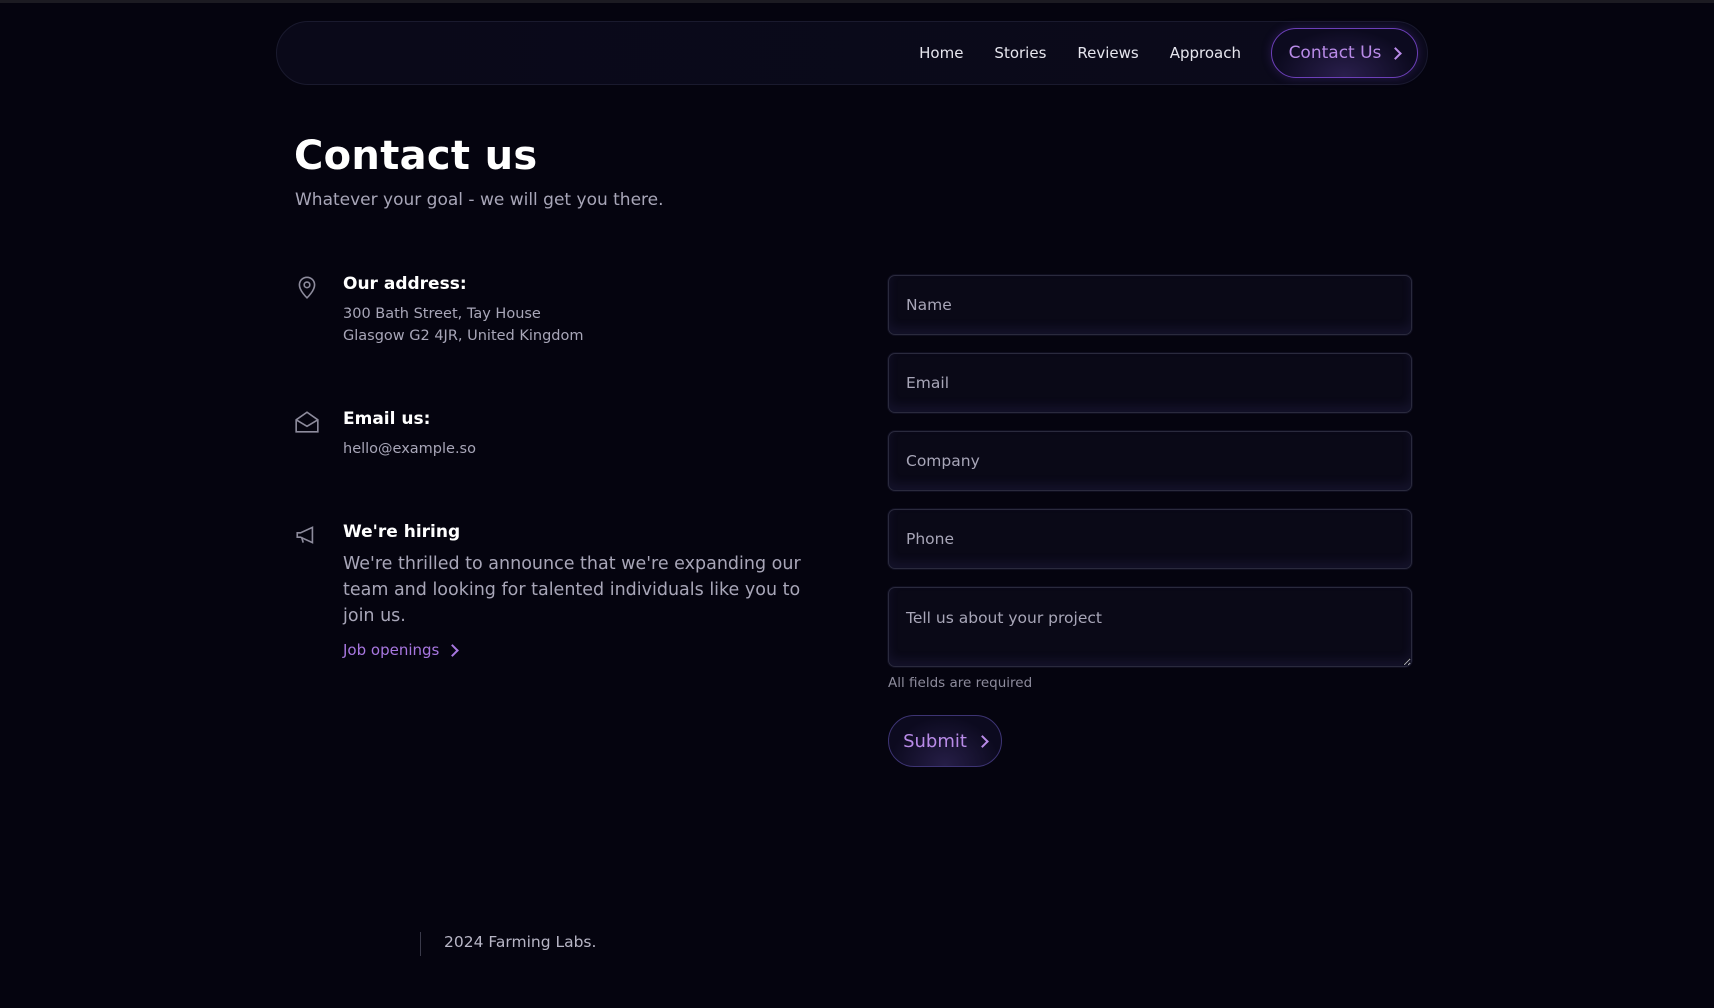 The height and width of the screenshot is (1008, 1714). I want to click on company-input, so click(1150, 461).